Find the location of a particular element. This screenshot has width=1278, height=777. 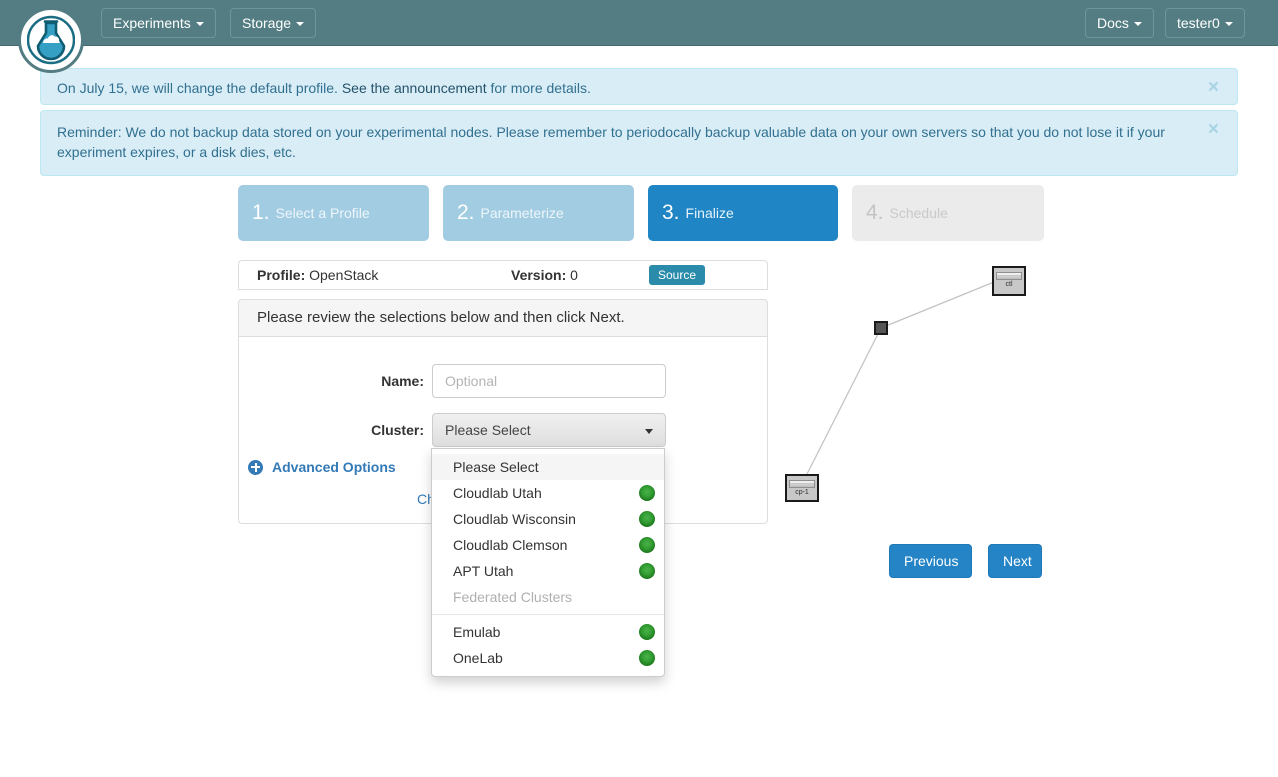

plus-circle-icon is located at coordinates (255, 467).